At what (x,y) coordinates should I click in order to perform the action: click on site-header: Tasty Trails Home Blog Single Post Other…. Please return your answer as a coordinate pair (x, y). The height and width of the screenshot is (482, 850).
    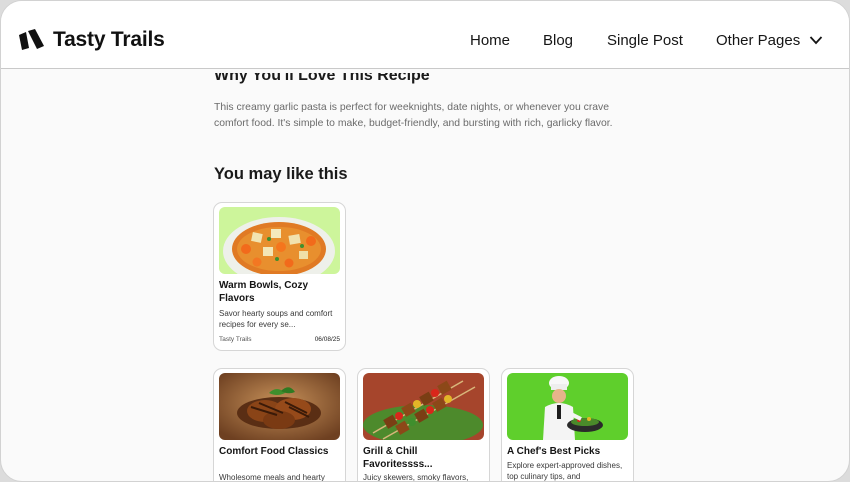
    Looking at the image, I should click on (425, 35).